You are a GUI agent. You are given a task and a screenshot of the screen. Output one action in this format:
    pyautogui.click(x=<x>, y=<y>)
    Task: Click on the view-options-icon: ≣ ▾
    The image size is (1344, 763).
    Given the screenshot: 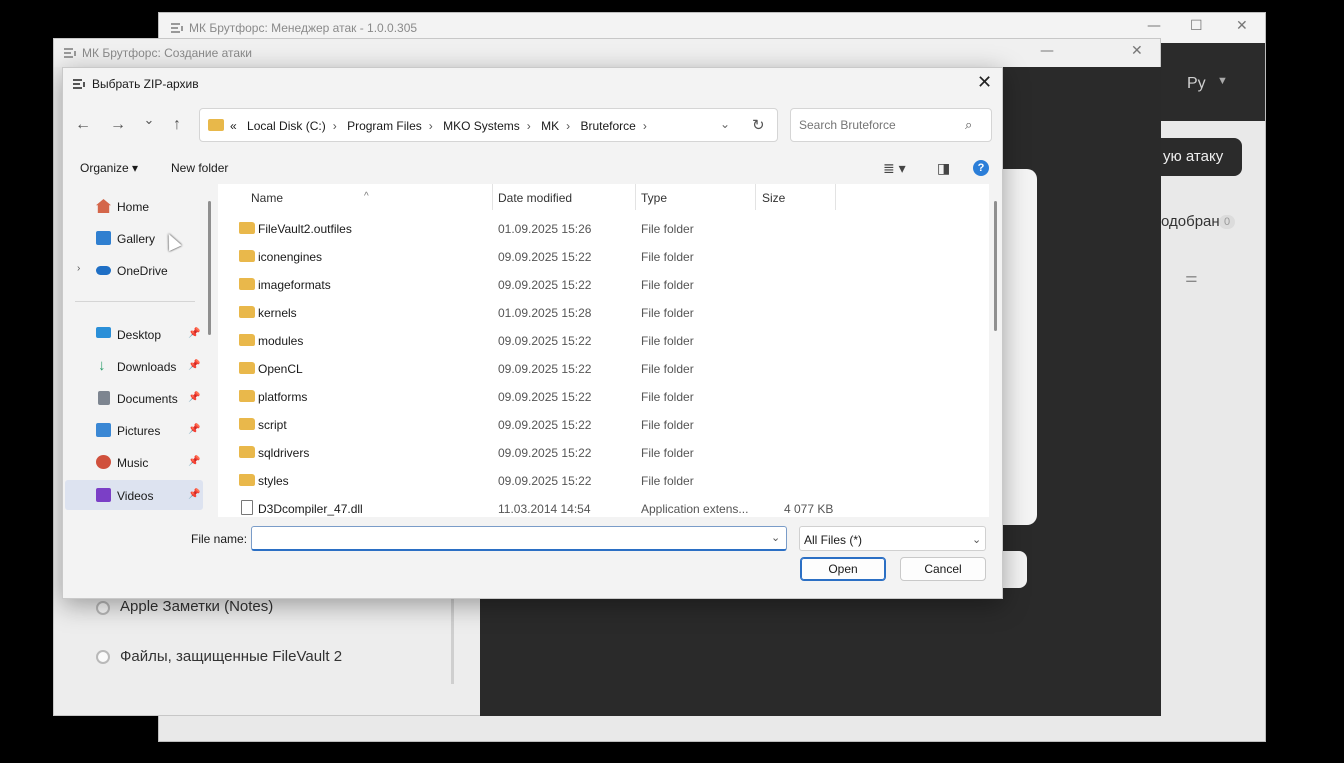 What is the action you would take?
    pyautogui.click(x=894, y=168)
    